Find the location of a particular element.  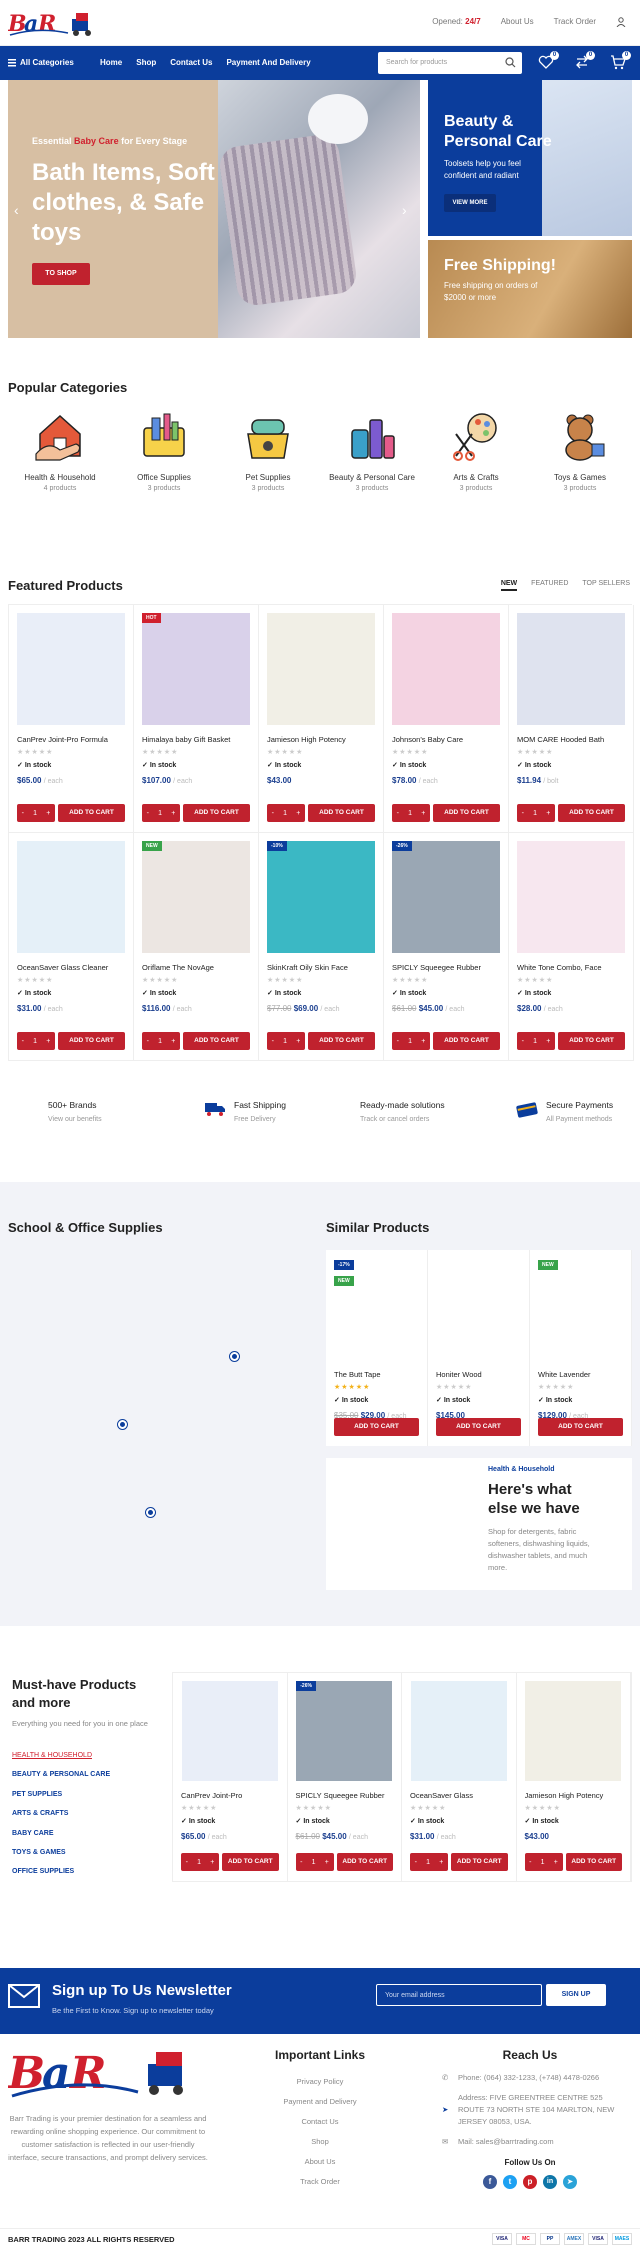

about-us-link: About Us is located at coordinates (517, 22).